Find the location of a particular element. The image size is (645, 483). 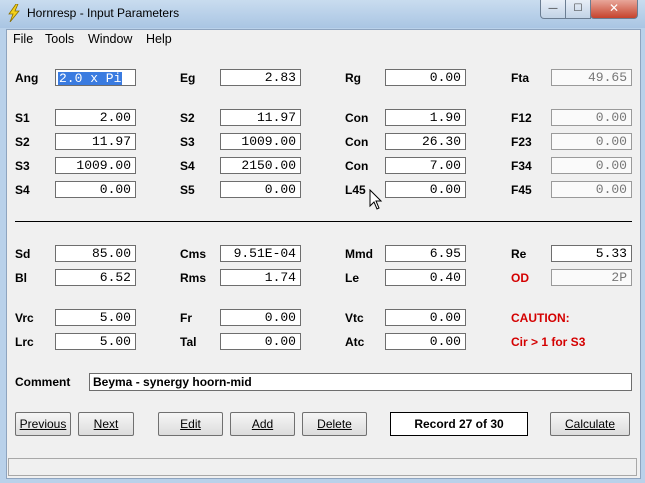

vrc-field: 5.00 is located at coordinates (95, 317).